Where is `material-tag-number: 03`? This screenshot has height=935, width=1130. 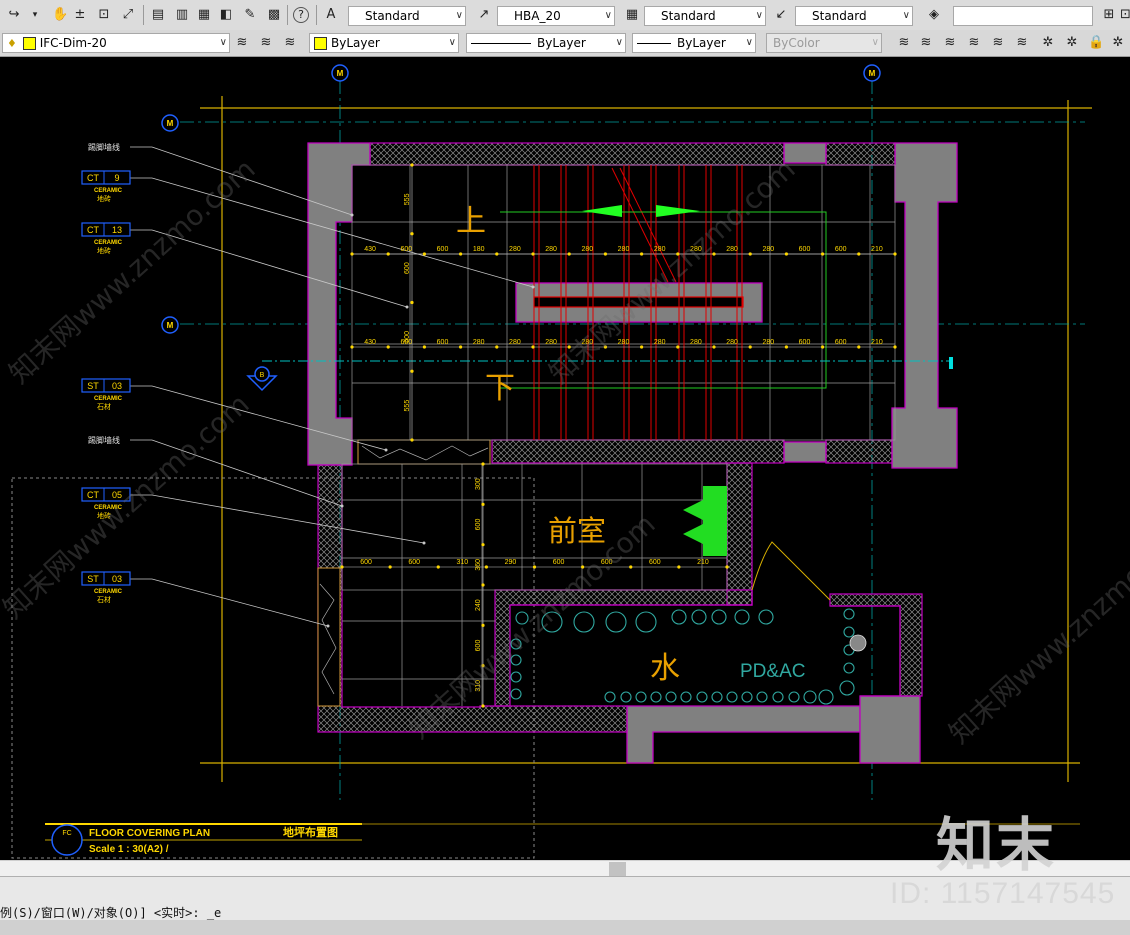 material-tag-number: 03 is located at coordinates (117, 386).